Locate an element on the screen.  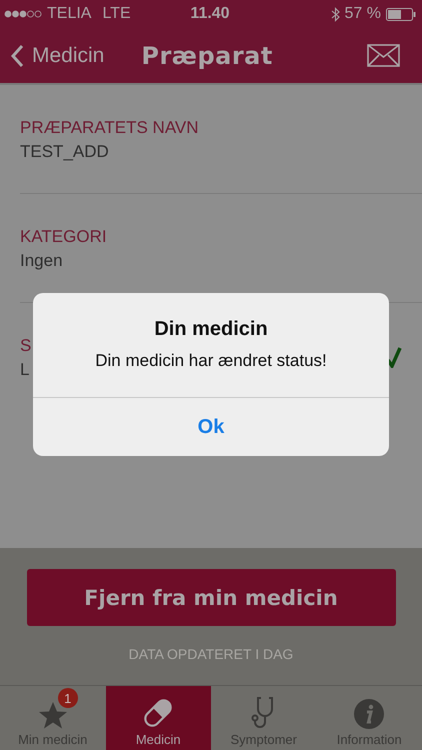
field-value: TEST_ADD is located at coordinates (64, 152).